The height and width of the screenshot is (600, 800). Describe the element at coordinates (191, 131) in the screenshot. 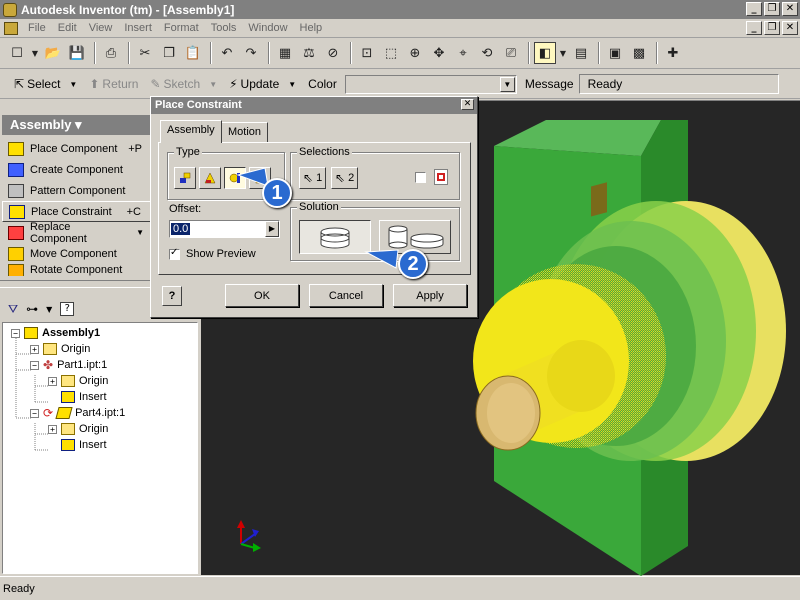

I see `tab-assembly: Assembly` at that location.